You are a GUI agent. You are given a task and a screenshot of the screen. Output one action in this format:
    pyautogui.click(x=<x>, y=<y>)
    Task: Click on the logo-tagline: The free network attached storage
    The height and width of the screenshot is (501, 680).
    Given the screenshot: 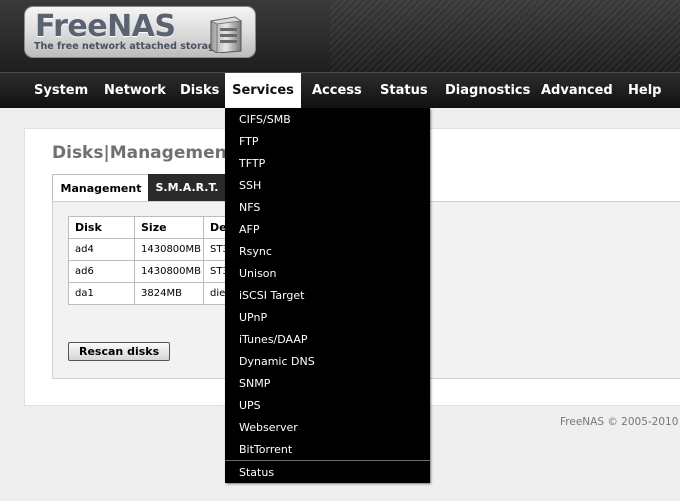 What is the action you would take?
    pyautogui.click(x=128, y=46)
    